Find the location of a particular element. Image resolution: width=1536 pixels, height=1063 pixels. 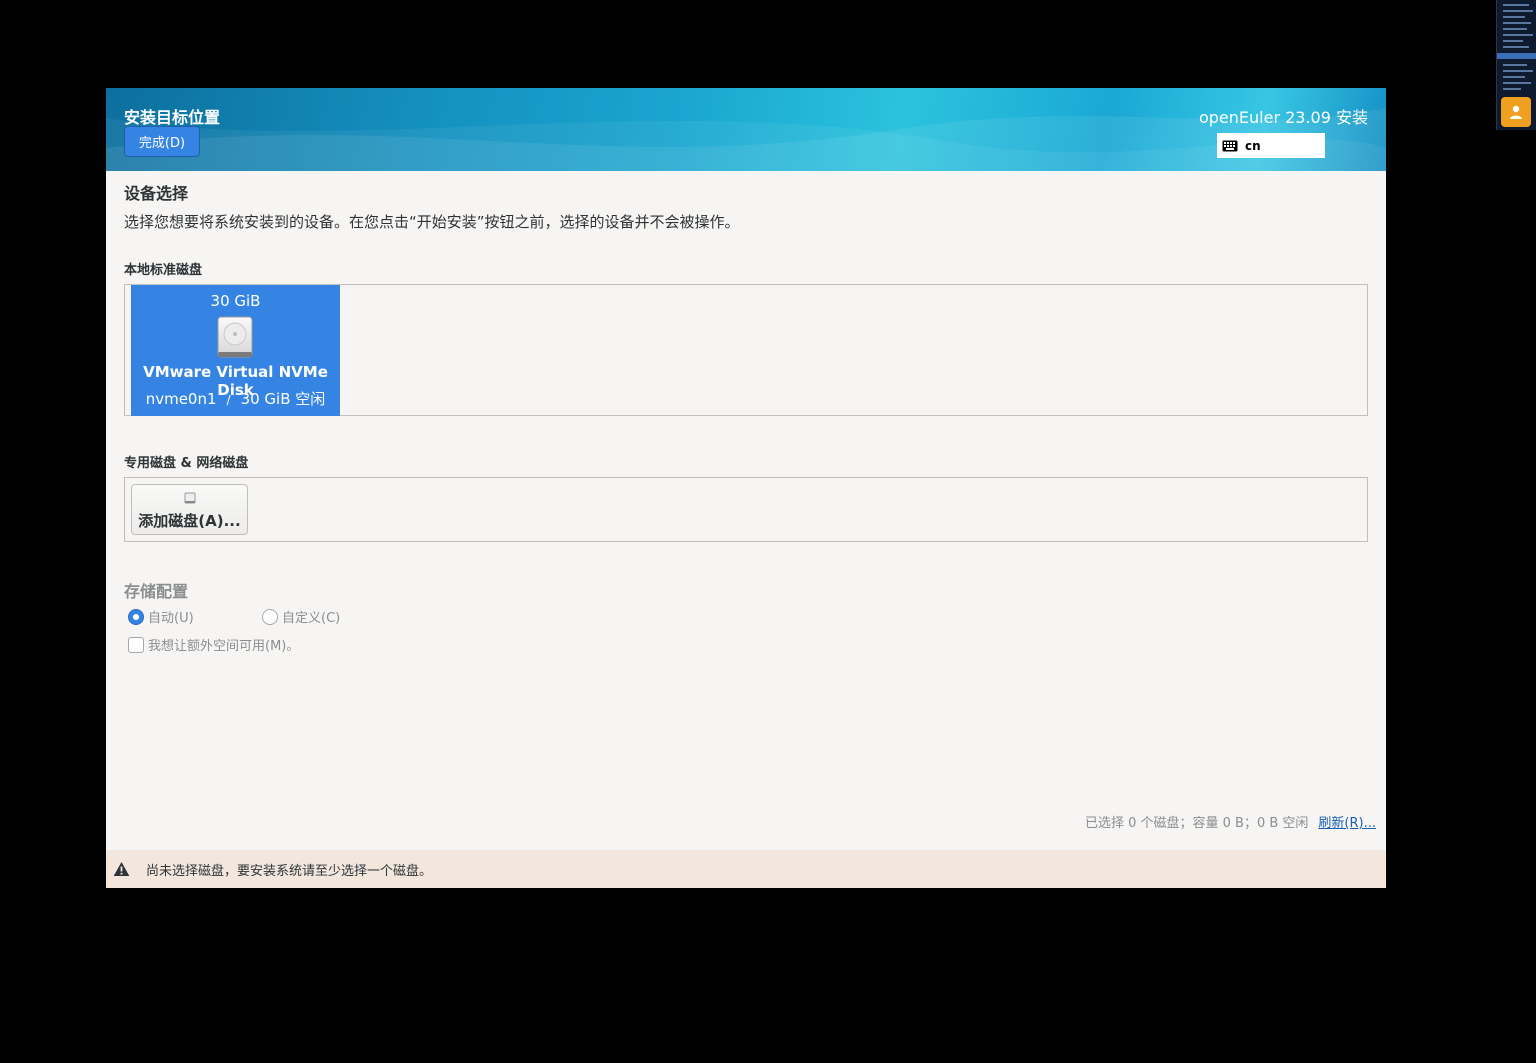

radio-auto-partition: 自动(U) is located at coordinates (161, 616).